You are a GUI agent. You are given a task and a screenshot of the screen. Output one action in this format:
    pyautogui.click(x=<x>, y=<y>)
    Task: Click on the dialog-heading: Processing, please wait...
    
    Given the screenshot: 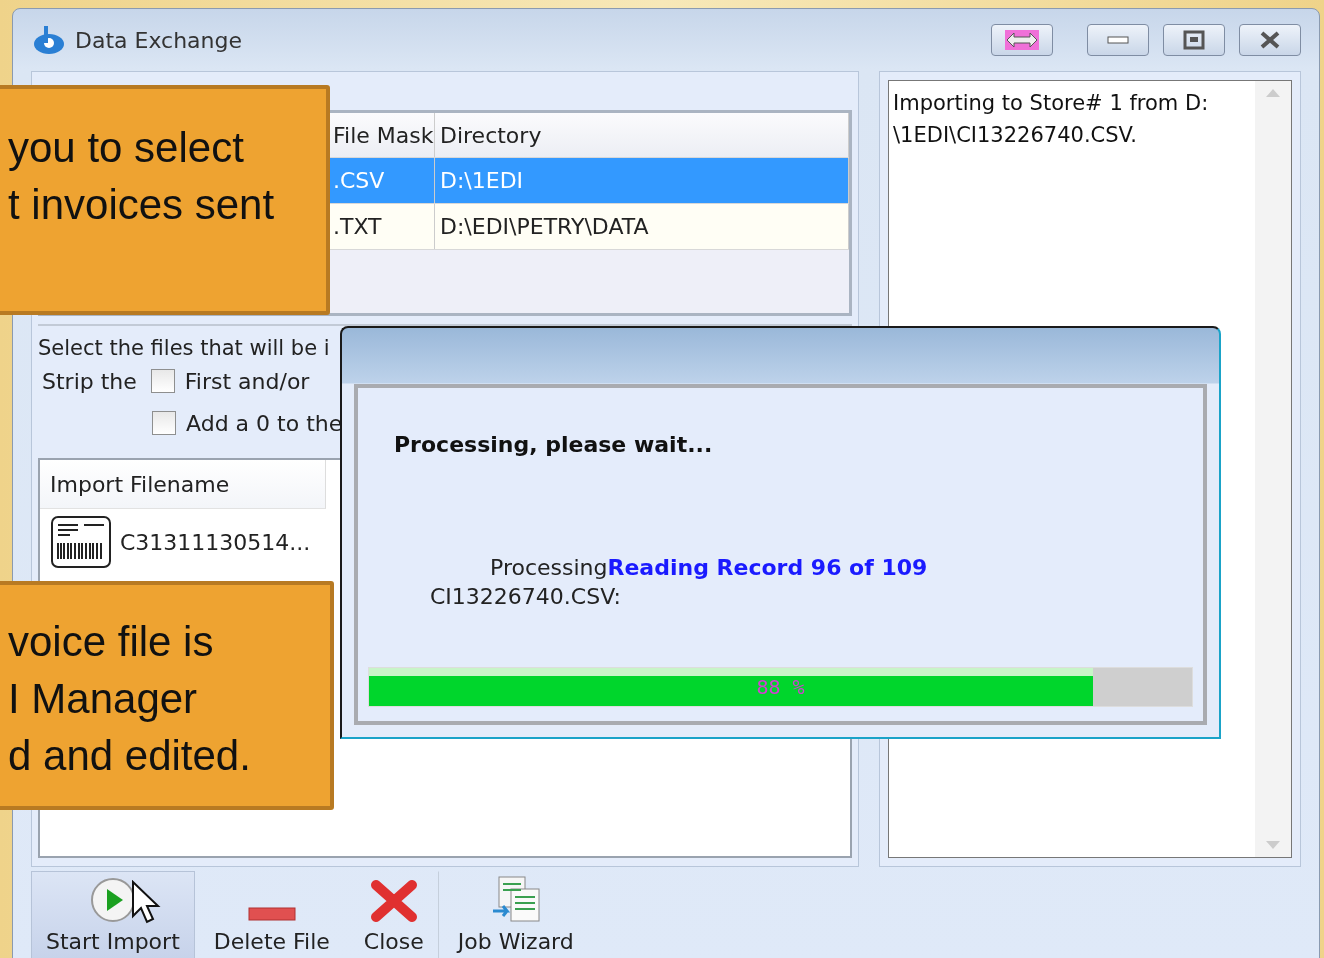 What is the action you would take?
    pyautogui.click(x=554, y=444)
    